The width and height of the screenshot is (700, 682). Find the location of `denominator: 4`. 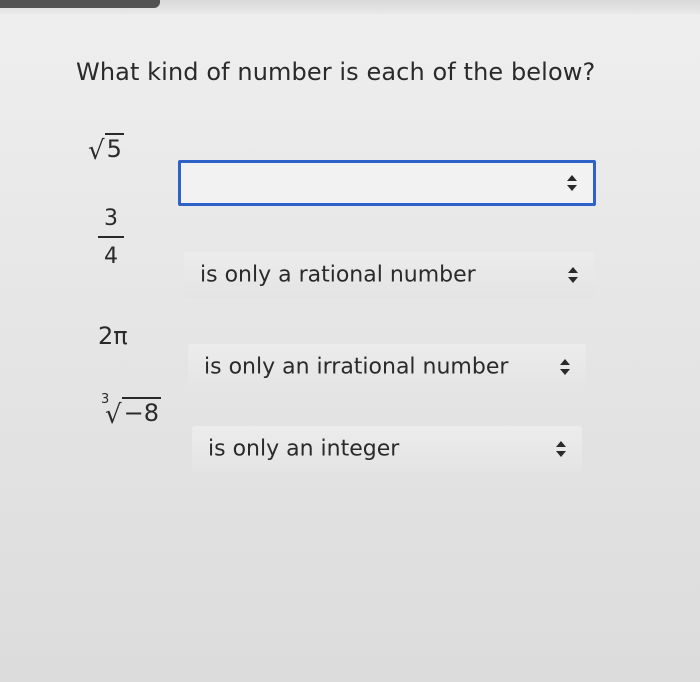

denominator: 4 is located at coordinates (111, 256).